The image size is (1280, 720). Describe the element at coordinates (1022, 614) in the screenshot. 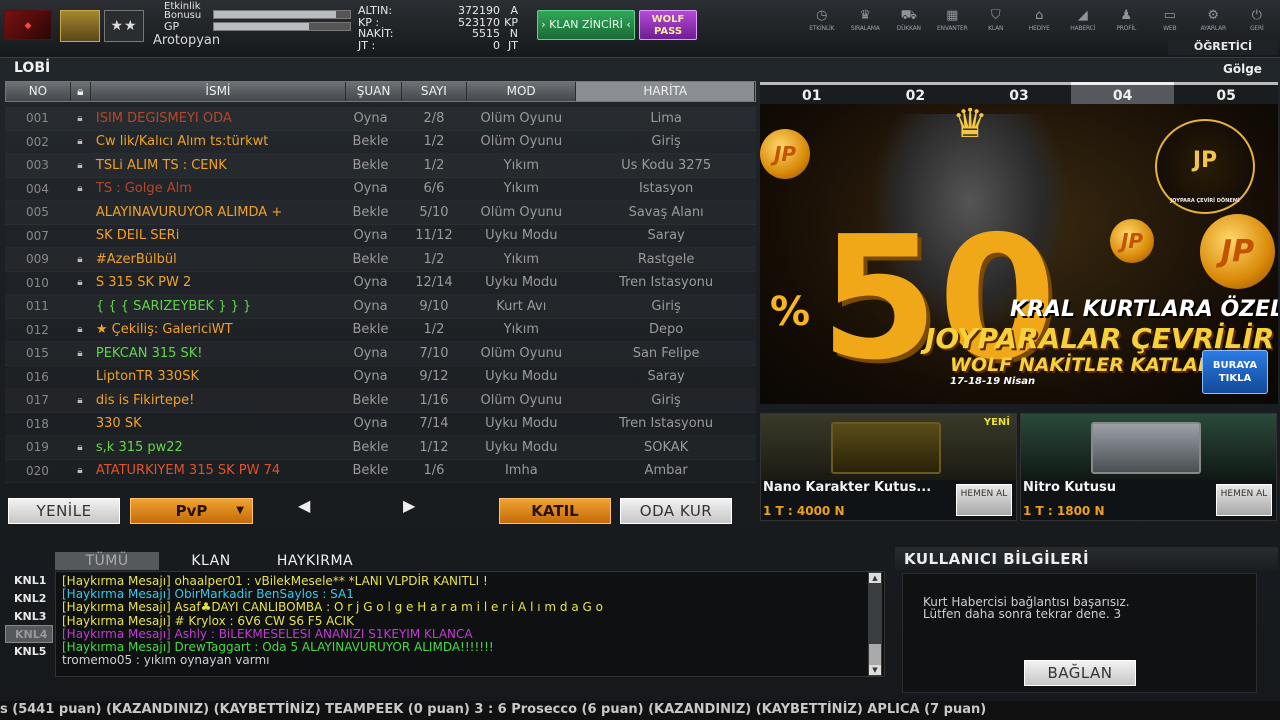

I see `user-info-line-2: Lütfen daha sonra tekrar dene. 3` at that location.